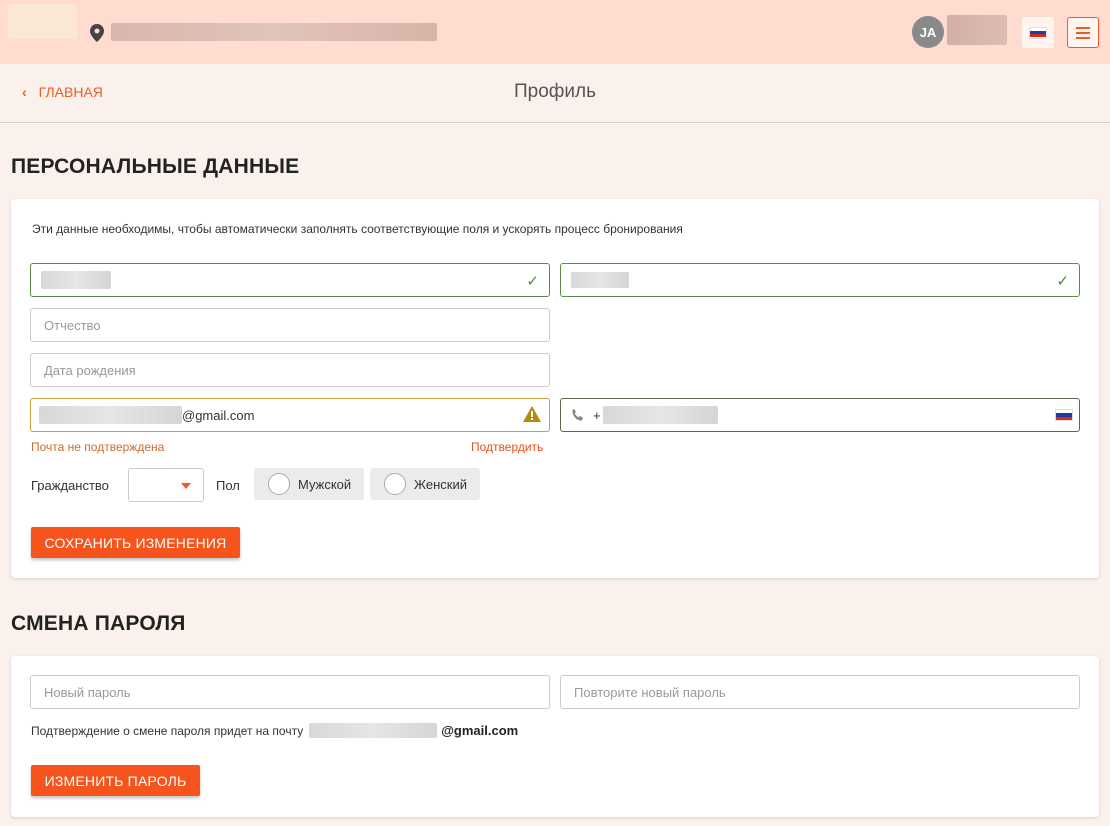 The width and height of the screenshot is (1110, 826). I want to click on logo, so click(42, 21).